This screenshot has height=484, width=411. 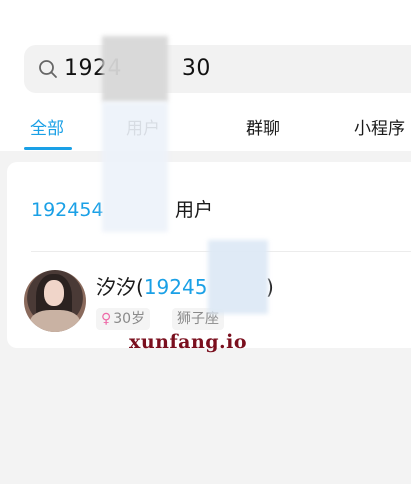 What do you see at coordinates (129, 319) in the screenshot?
I see `age-label: 30岁` at bounding box center [129, 319].